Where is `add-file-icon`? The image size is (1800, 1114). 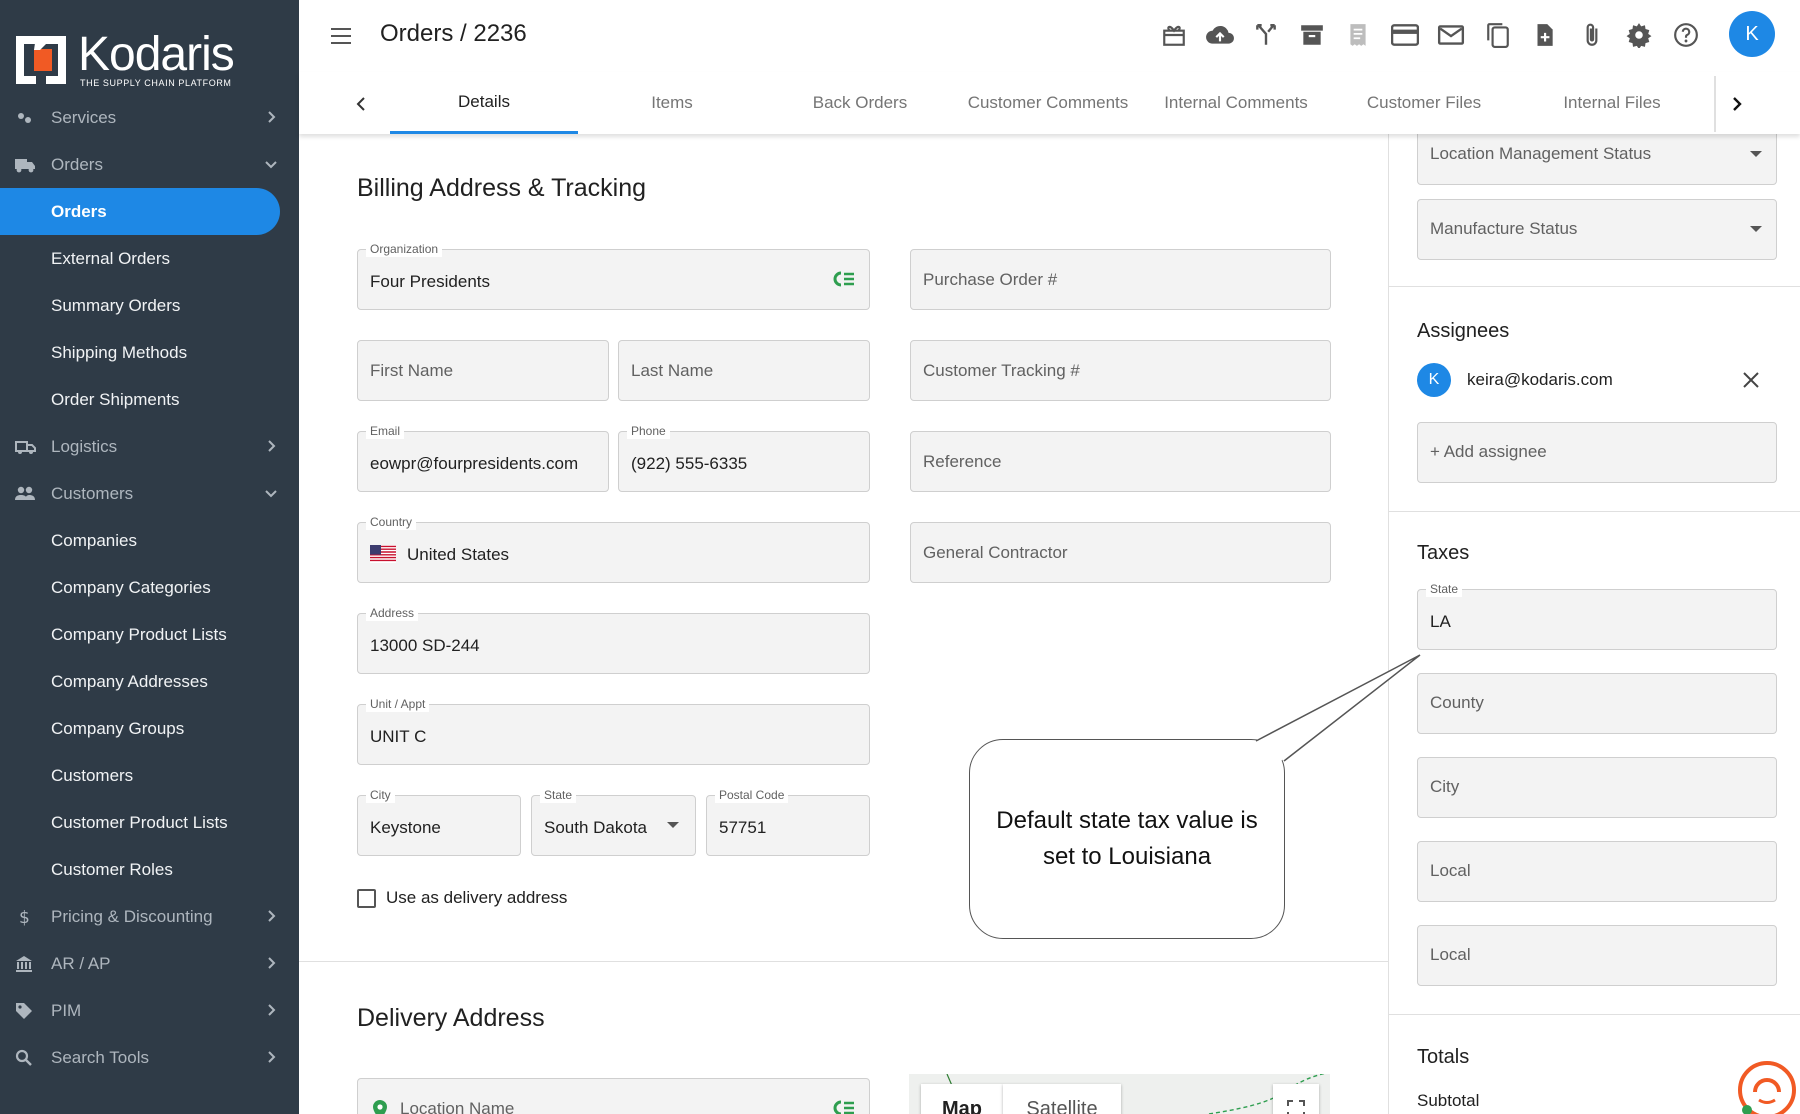
add-file-icon is located at coordinates (1544, 35).